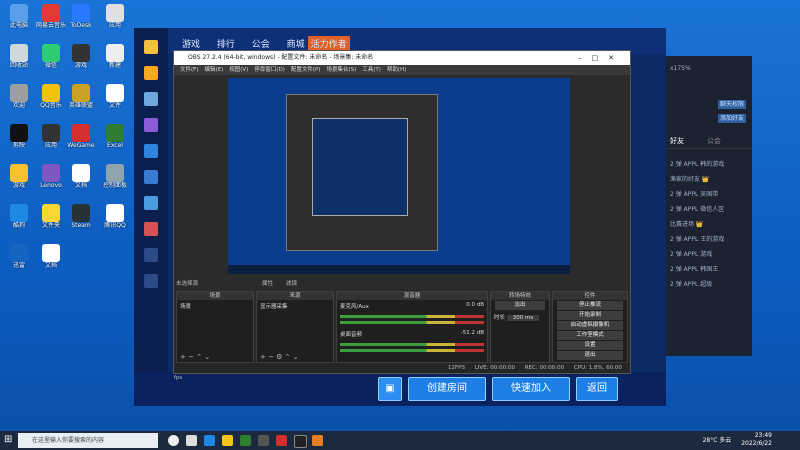 Image resolution: width=800 pixels, height=450 pixels. I want to click on scenes-toolbar: + − ⌃ ⌄, so click(216, 357).